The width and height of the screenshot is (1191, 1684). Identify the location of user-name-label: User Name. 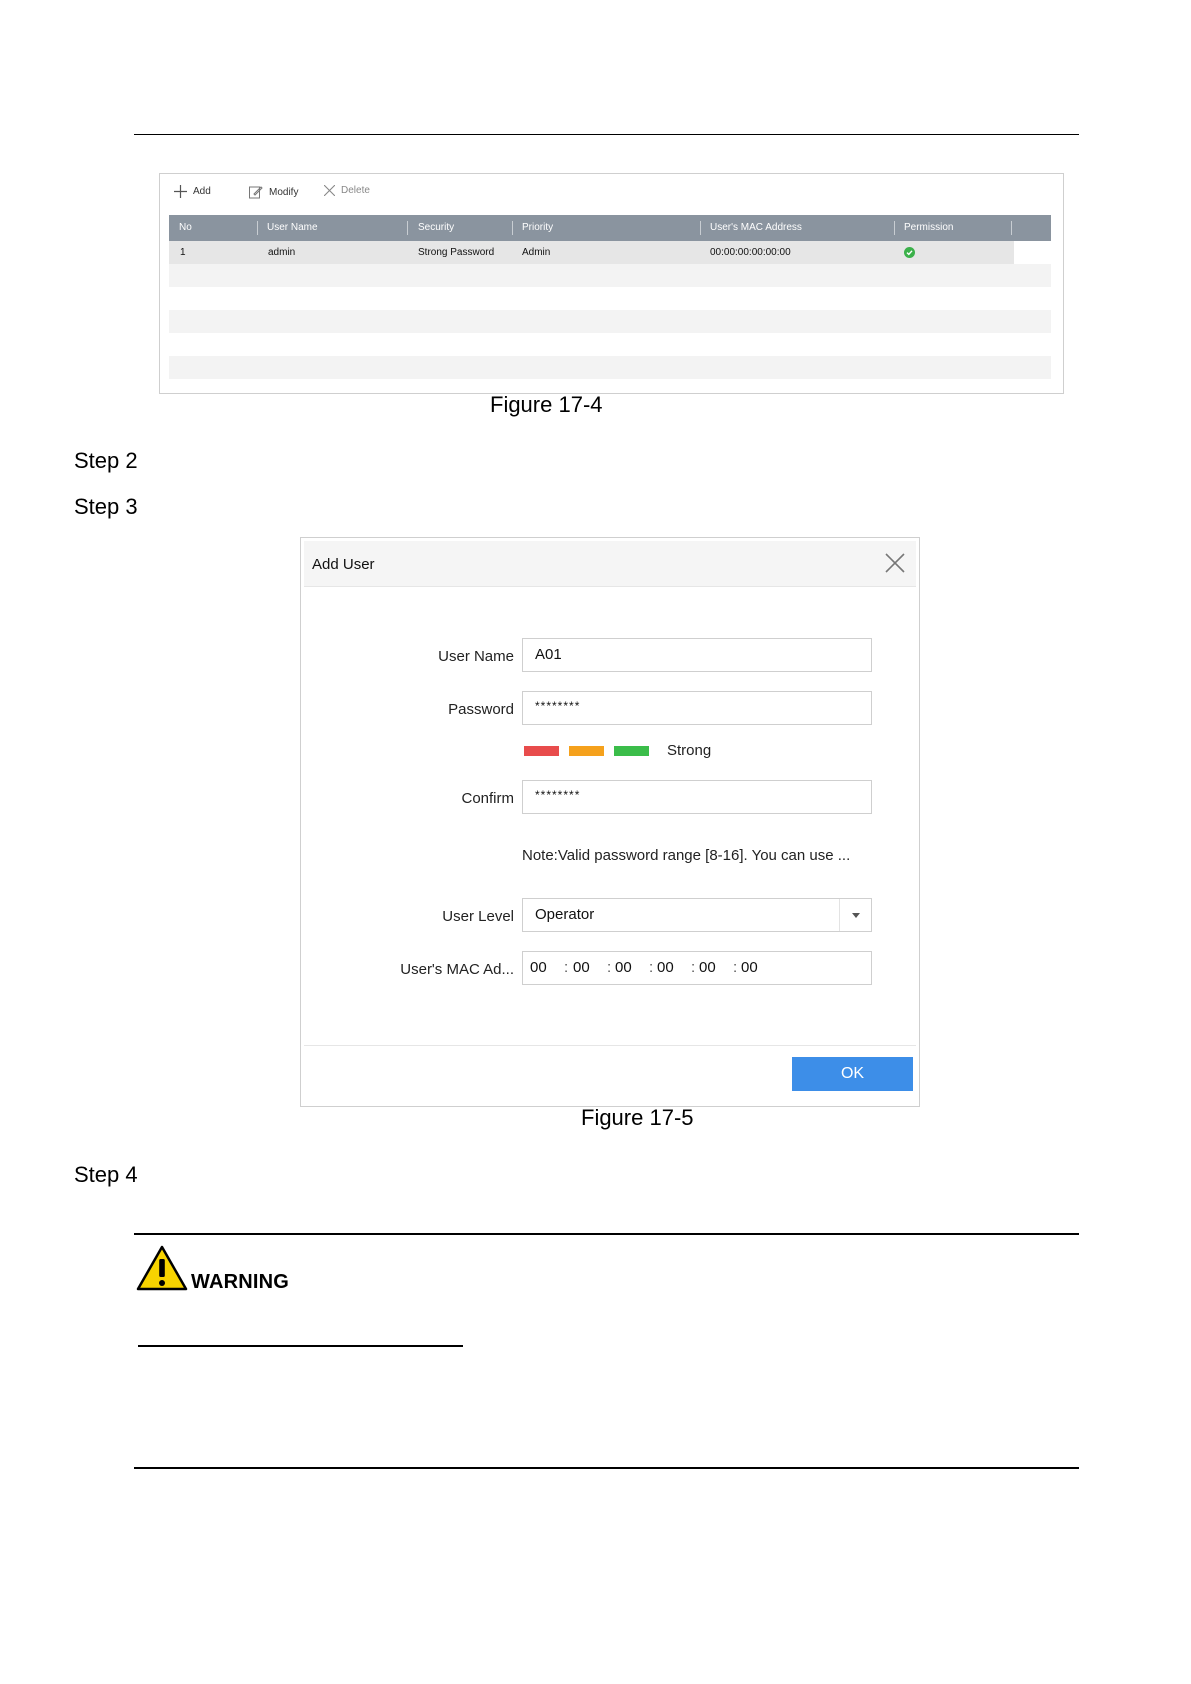
(476, 656).